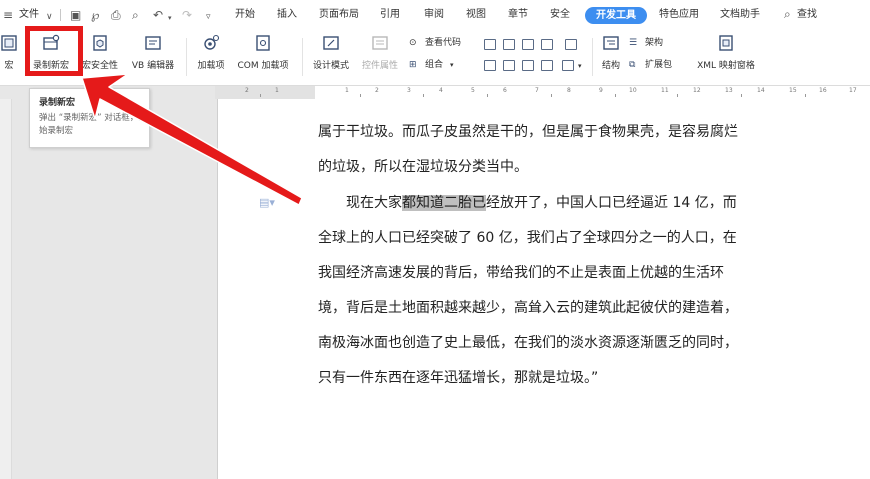 This screenshot has height=479, width=870. Describe the element at coordinates (116, 15) in the screenshot. I see `print-icon: ⎙` at that location.